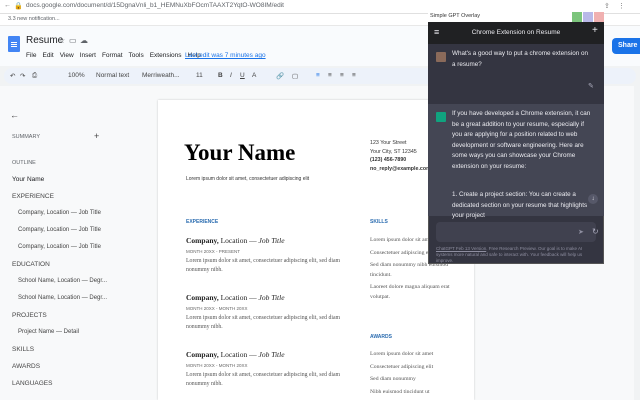 This screenshot has width=640, height=400. I want to click on share-button: Share, so click(626, 46).